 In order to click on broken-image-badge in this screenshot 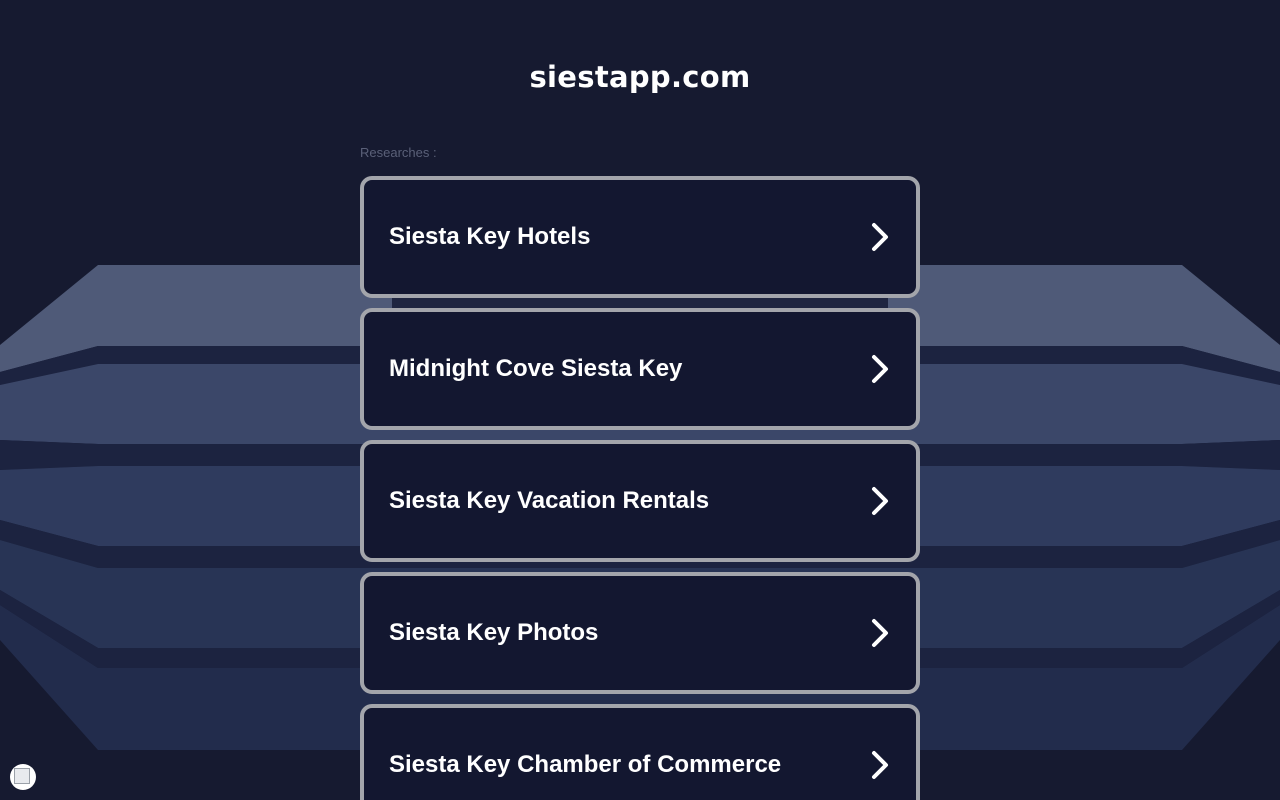, I will do `click(23, 777)`.